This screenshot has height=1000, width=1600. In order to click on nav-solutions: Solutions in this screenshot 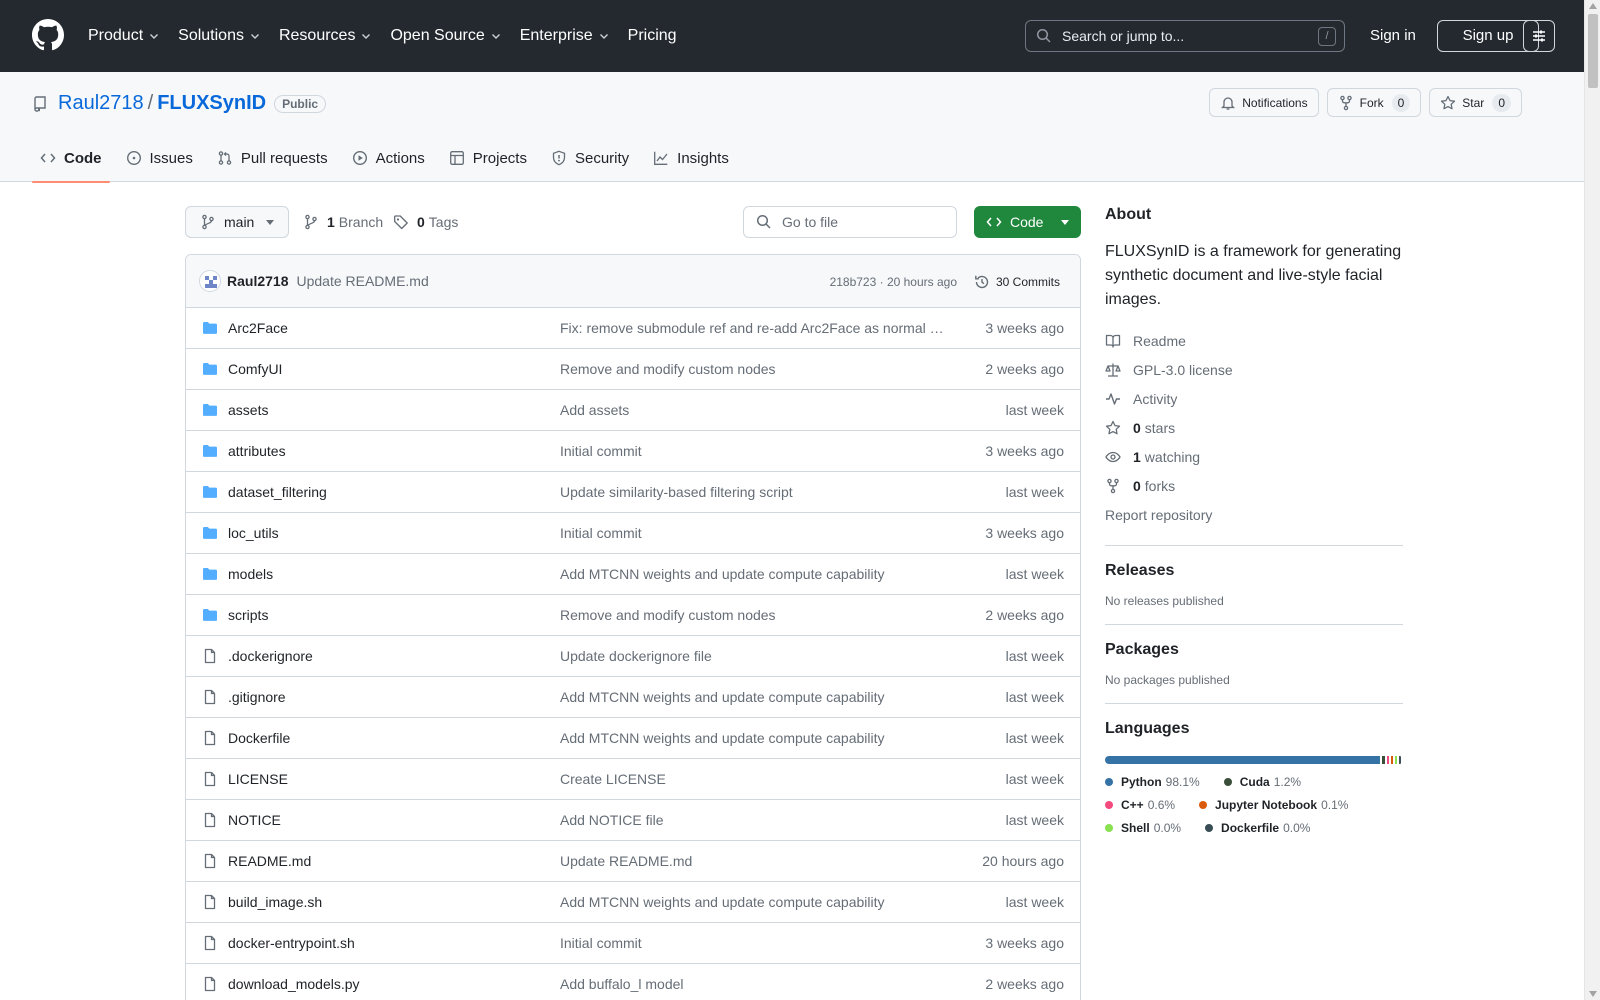, I will do `click(219, 36)`.